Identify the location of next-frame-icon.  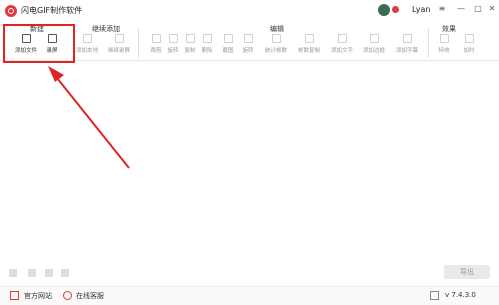
(65, 273).